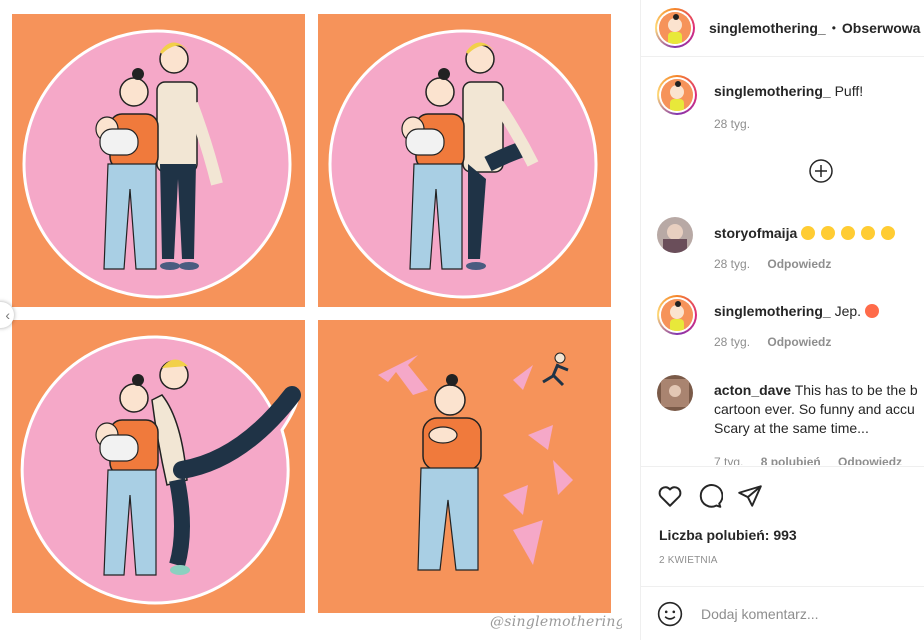 The height and width of the screenshot is (640, 924). I want to click on comment-input, so click(791, 613).